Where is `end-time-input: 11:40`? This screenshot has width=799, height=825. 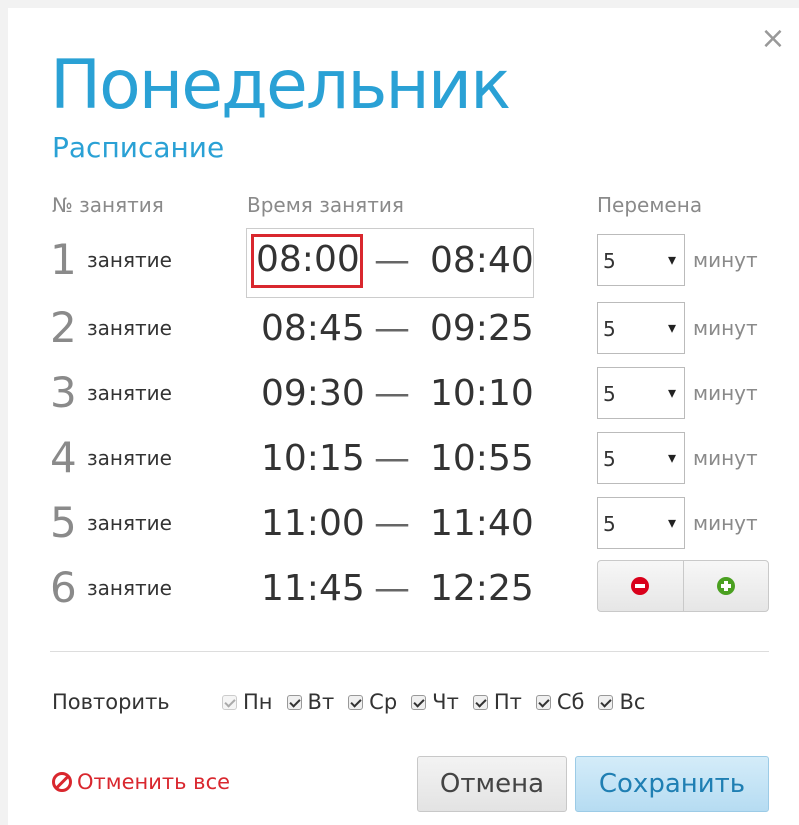 end-time-input: 11:40 is located at coordinates (482, 524).